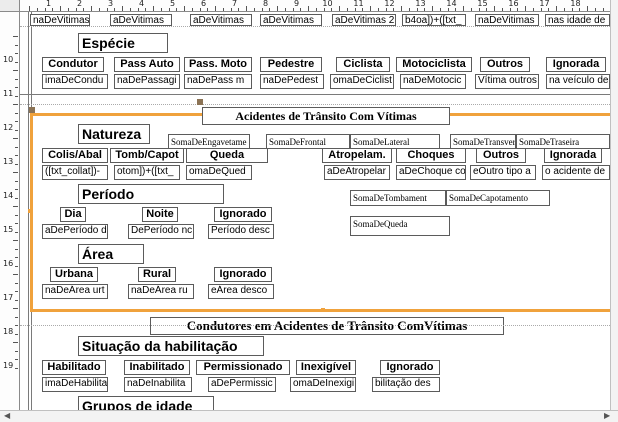 The width and height of the screenshot is (618, 422). What do you see at coordinates (434, 20) in the screenshot?
I see `field-box: b4oa])+([txt_` at bounding box center [434, 20].